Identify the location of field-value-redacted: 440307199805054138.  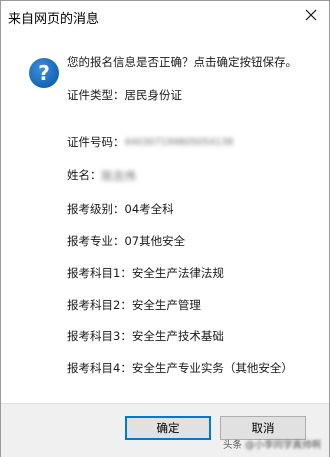
(179, 142).